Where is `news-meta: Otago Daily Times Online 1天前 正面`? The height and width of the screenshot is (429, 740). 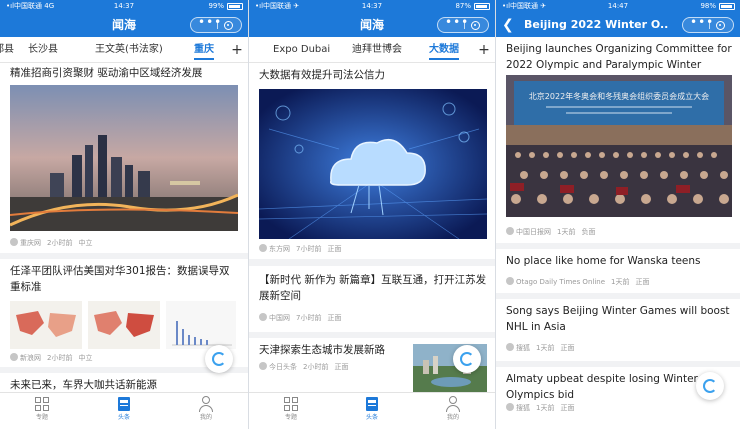 news-meta: Otago Daily Times Online 1天前 正面 is located at coordinates (580, 282).